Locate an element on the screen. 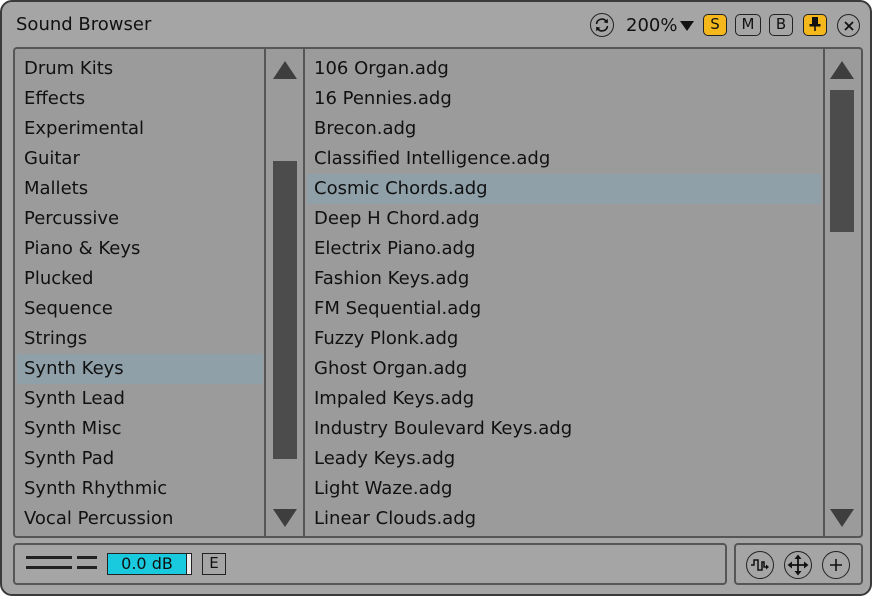  preset-item: Ghost Organ.adg is located at coordinates (564, 369).